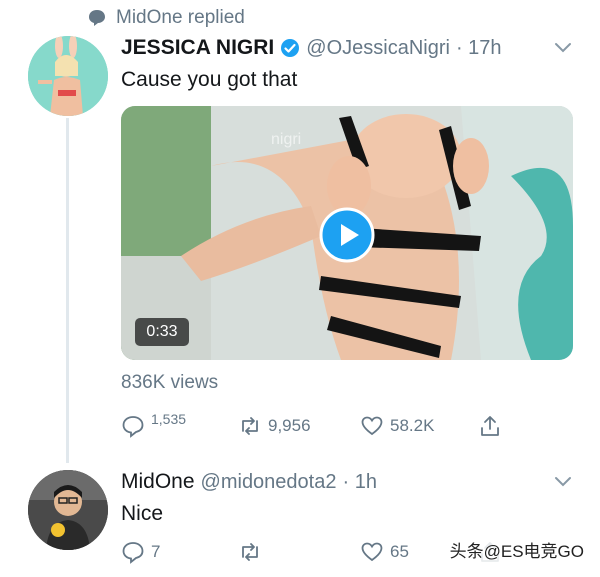 This screenshot has width=600, height=577. I want to click on like-button: 58.2K, so click(397, 426).